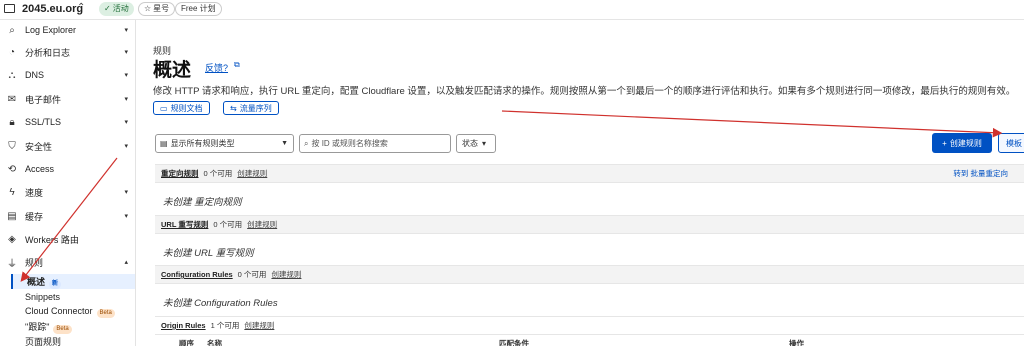 The height and width of the screenshot is (349, 1024). Describe the element at coordinates (68, 99) in the screenshot. I see `sidebar-item-email: ✉ 电子邮件 ▾` at that location.